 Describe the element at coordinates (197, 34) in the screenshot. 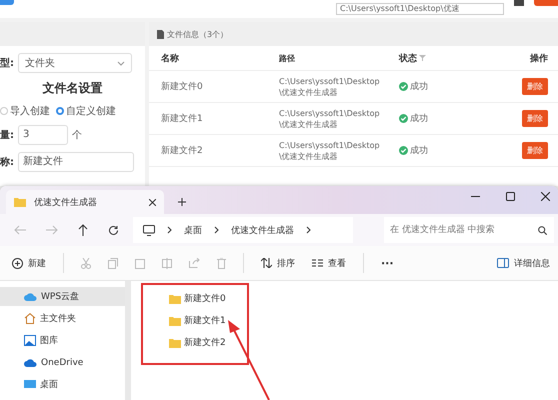

I see `panel-title: 文件信息（3个）` at that location.